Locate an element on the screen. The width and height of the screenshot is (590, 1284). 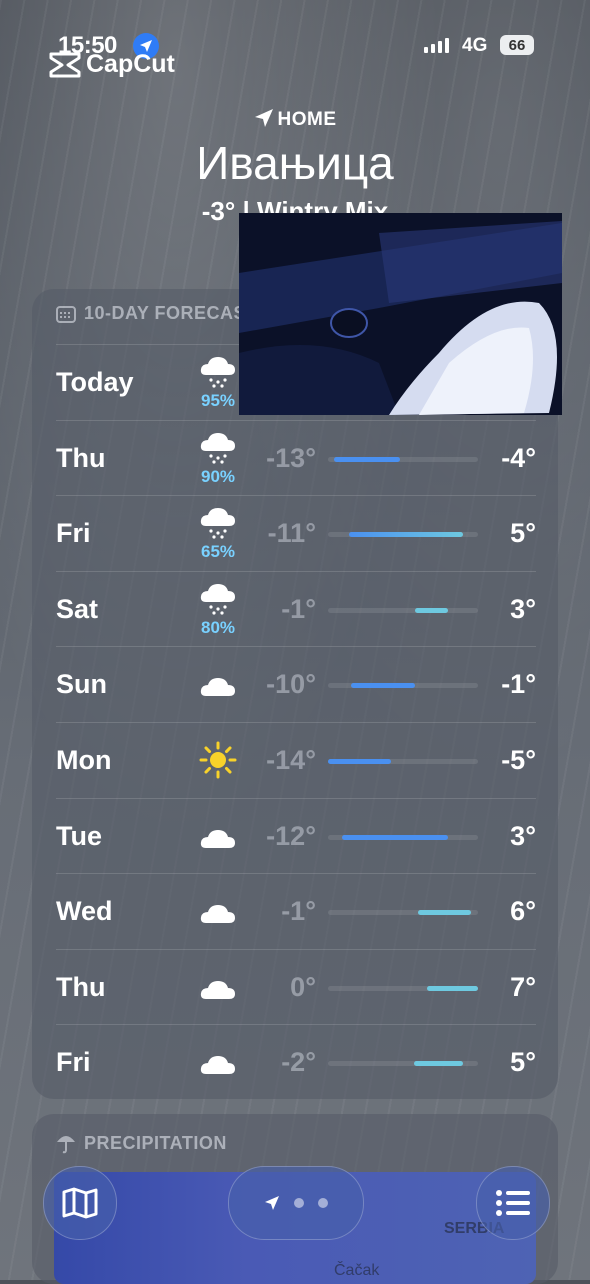
precipitation-header: PRECIPITATION is located at coordinates (141, 1143).